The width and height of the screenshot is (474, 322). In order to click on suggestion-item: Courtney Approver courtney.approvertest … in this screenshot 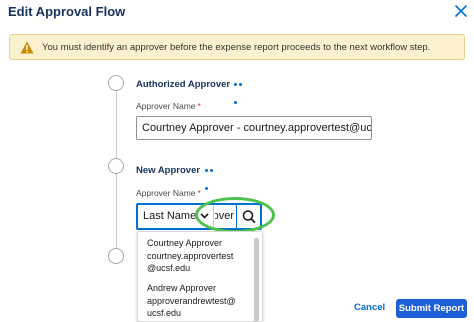, I will do `click(202, 256)`.